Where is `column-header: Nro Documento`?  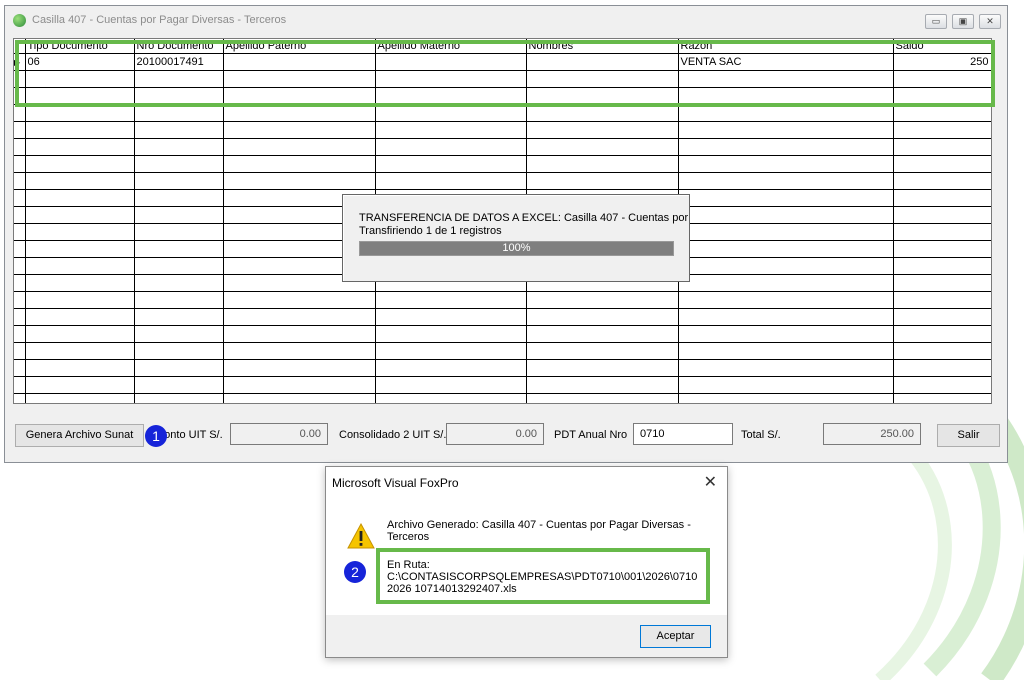 column-header: Nro Documento is located at coordinates (179, 46).